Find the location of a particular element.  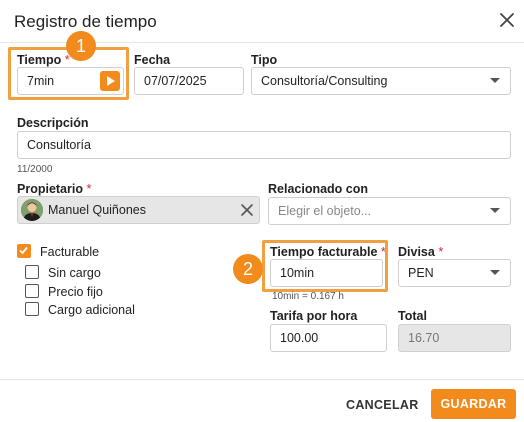

tiempo-facturable-label: Tiempo facturable * is located at coordinates (328, 252).